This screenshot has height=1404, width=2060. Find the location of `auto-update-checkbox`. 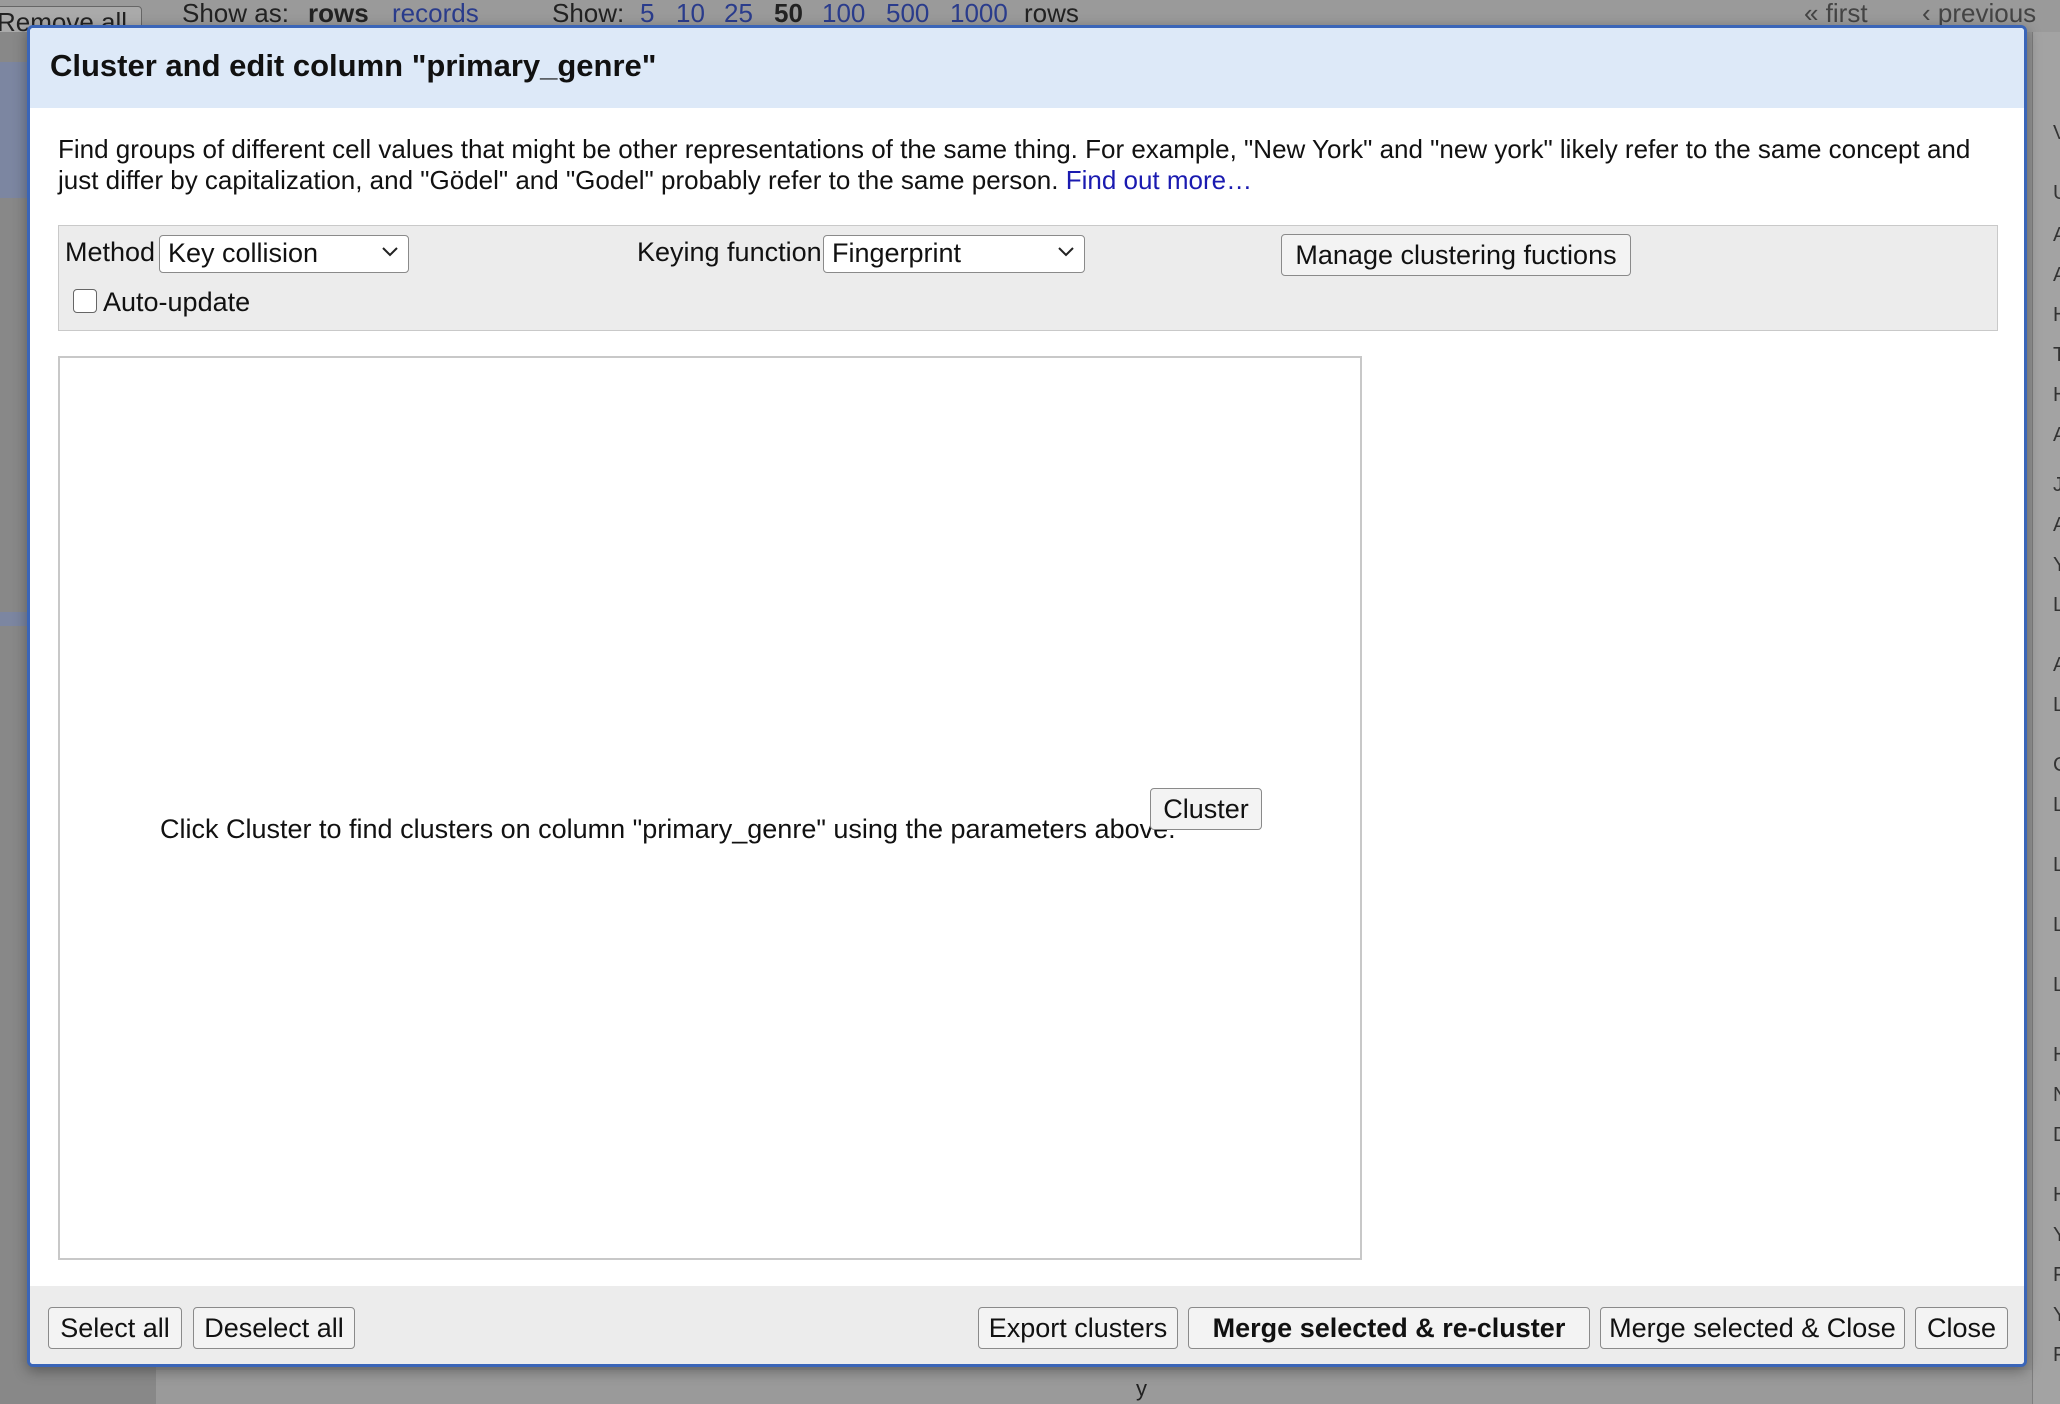

auto-update-checkbox is located at coordinates (85, 301).